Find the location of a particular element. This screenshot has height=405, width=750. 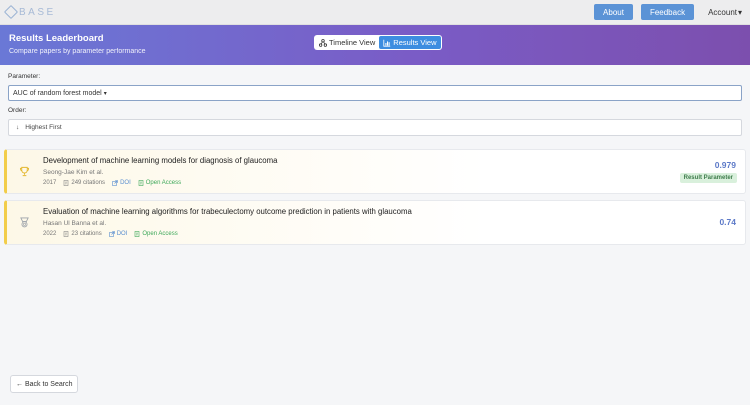

paper-authors: Seong-Jae Kim et al. is located at coordinates (73, 172).